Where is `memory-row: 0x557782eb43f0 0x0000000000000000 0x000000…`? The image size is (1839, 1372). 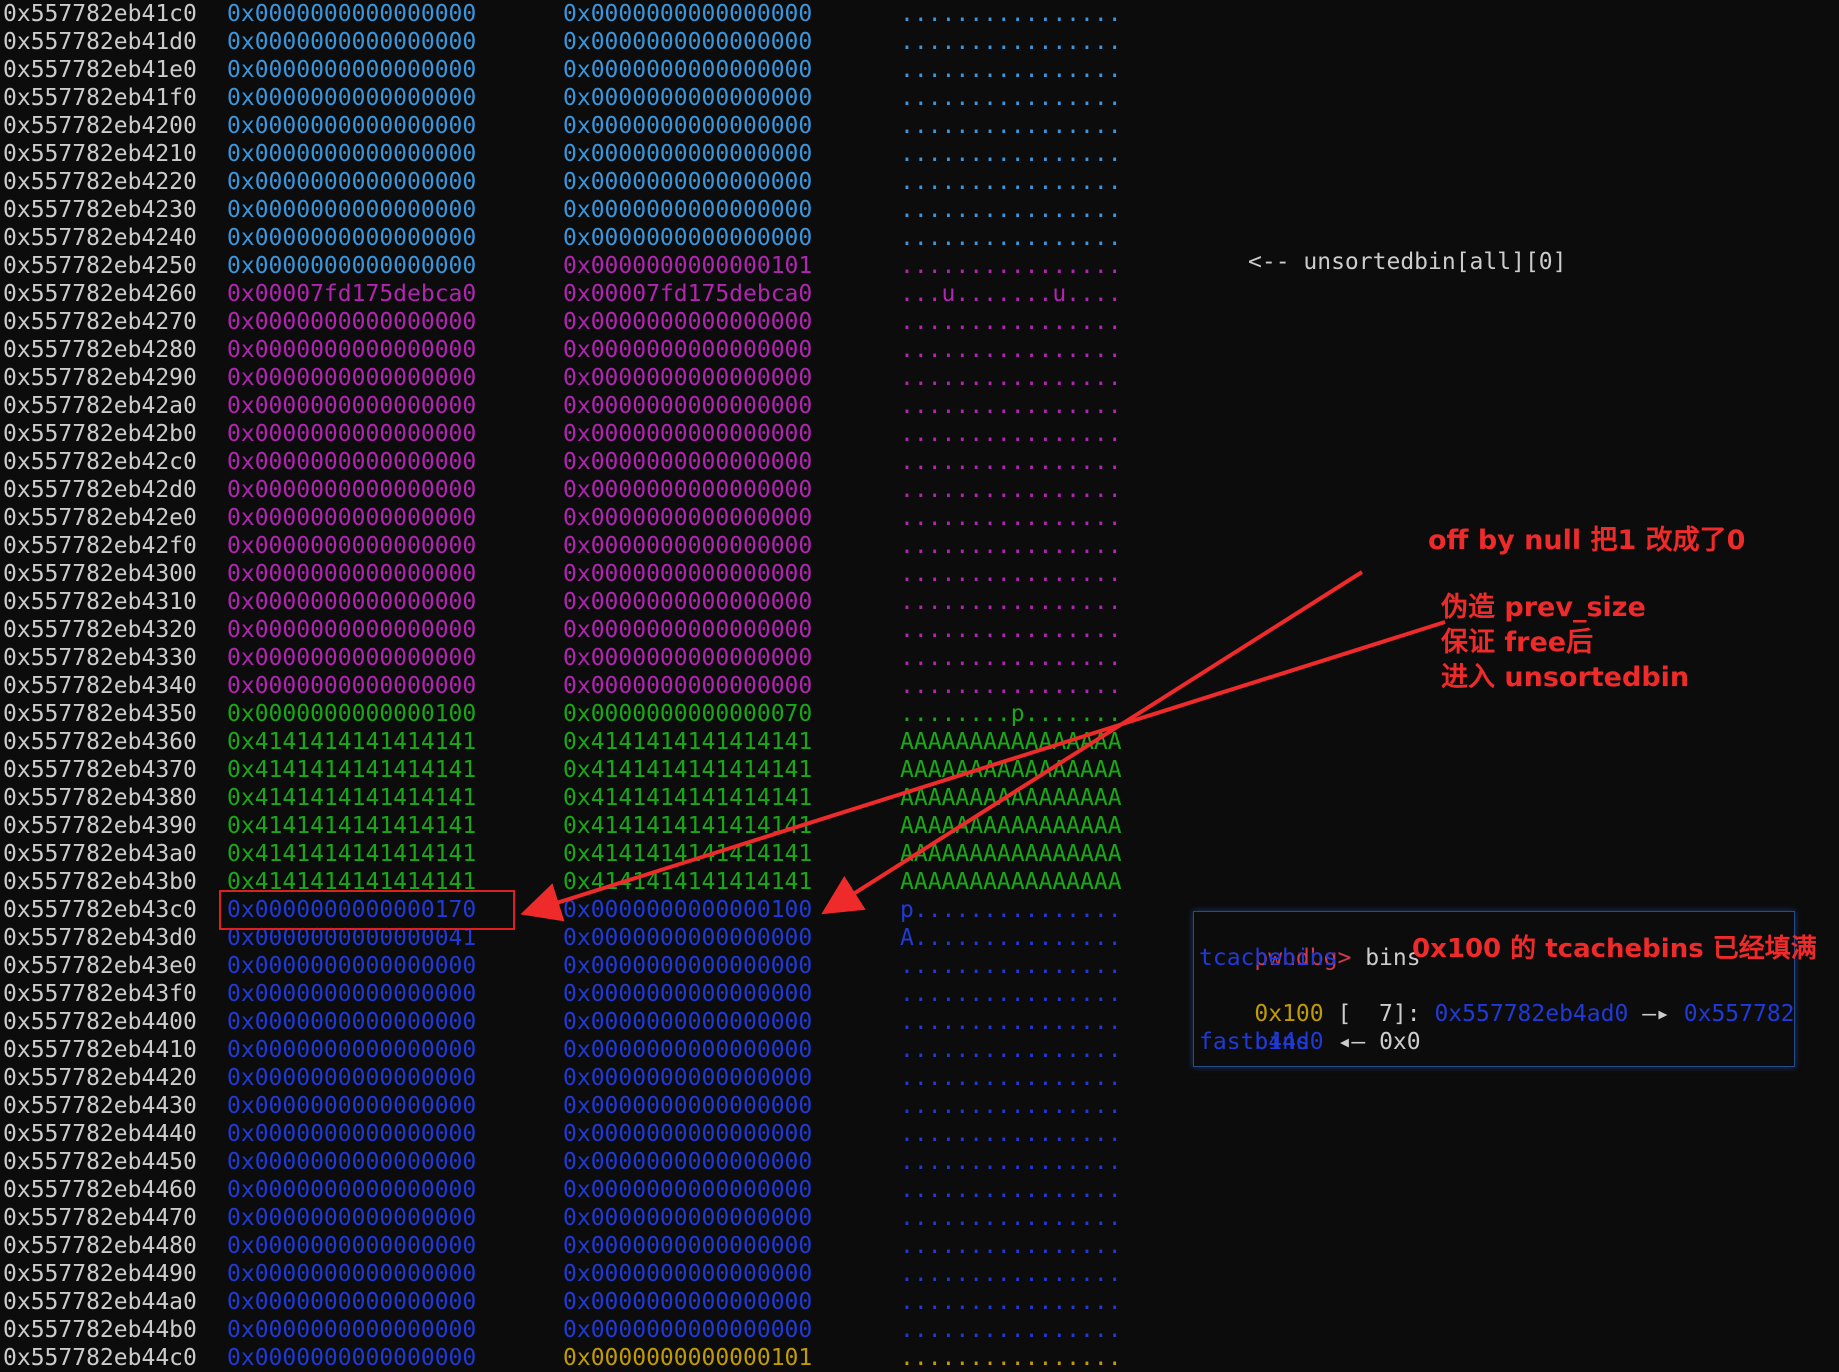 memory-row: 0x557782eb43f0 0x0000000000000000 0x000000… is located at coordinates (575, 994).